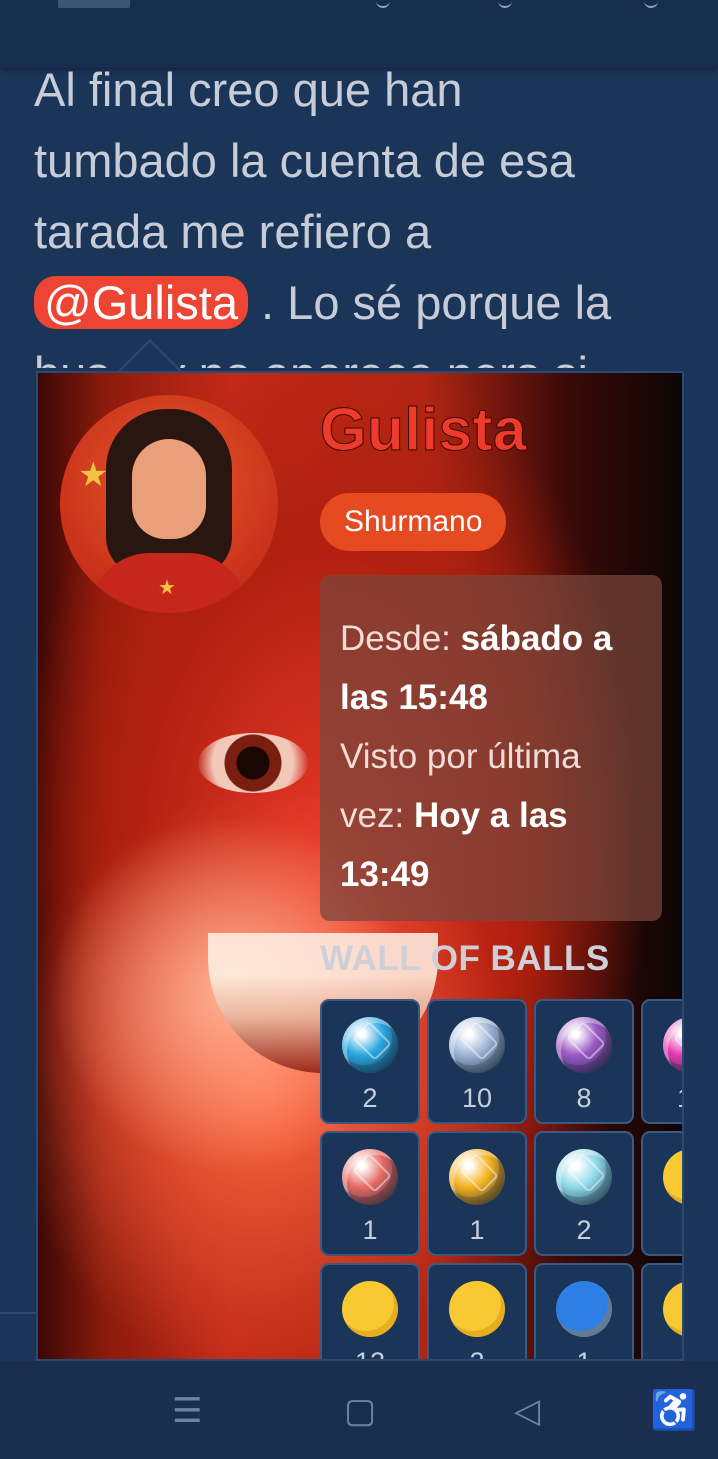 This screenshot has height=1459, width=718. What do you see at coordinates (477, 1098) in the screenshot?
I see `wall-item-count: 10` at bounding box center [477, 1098].